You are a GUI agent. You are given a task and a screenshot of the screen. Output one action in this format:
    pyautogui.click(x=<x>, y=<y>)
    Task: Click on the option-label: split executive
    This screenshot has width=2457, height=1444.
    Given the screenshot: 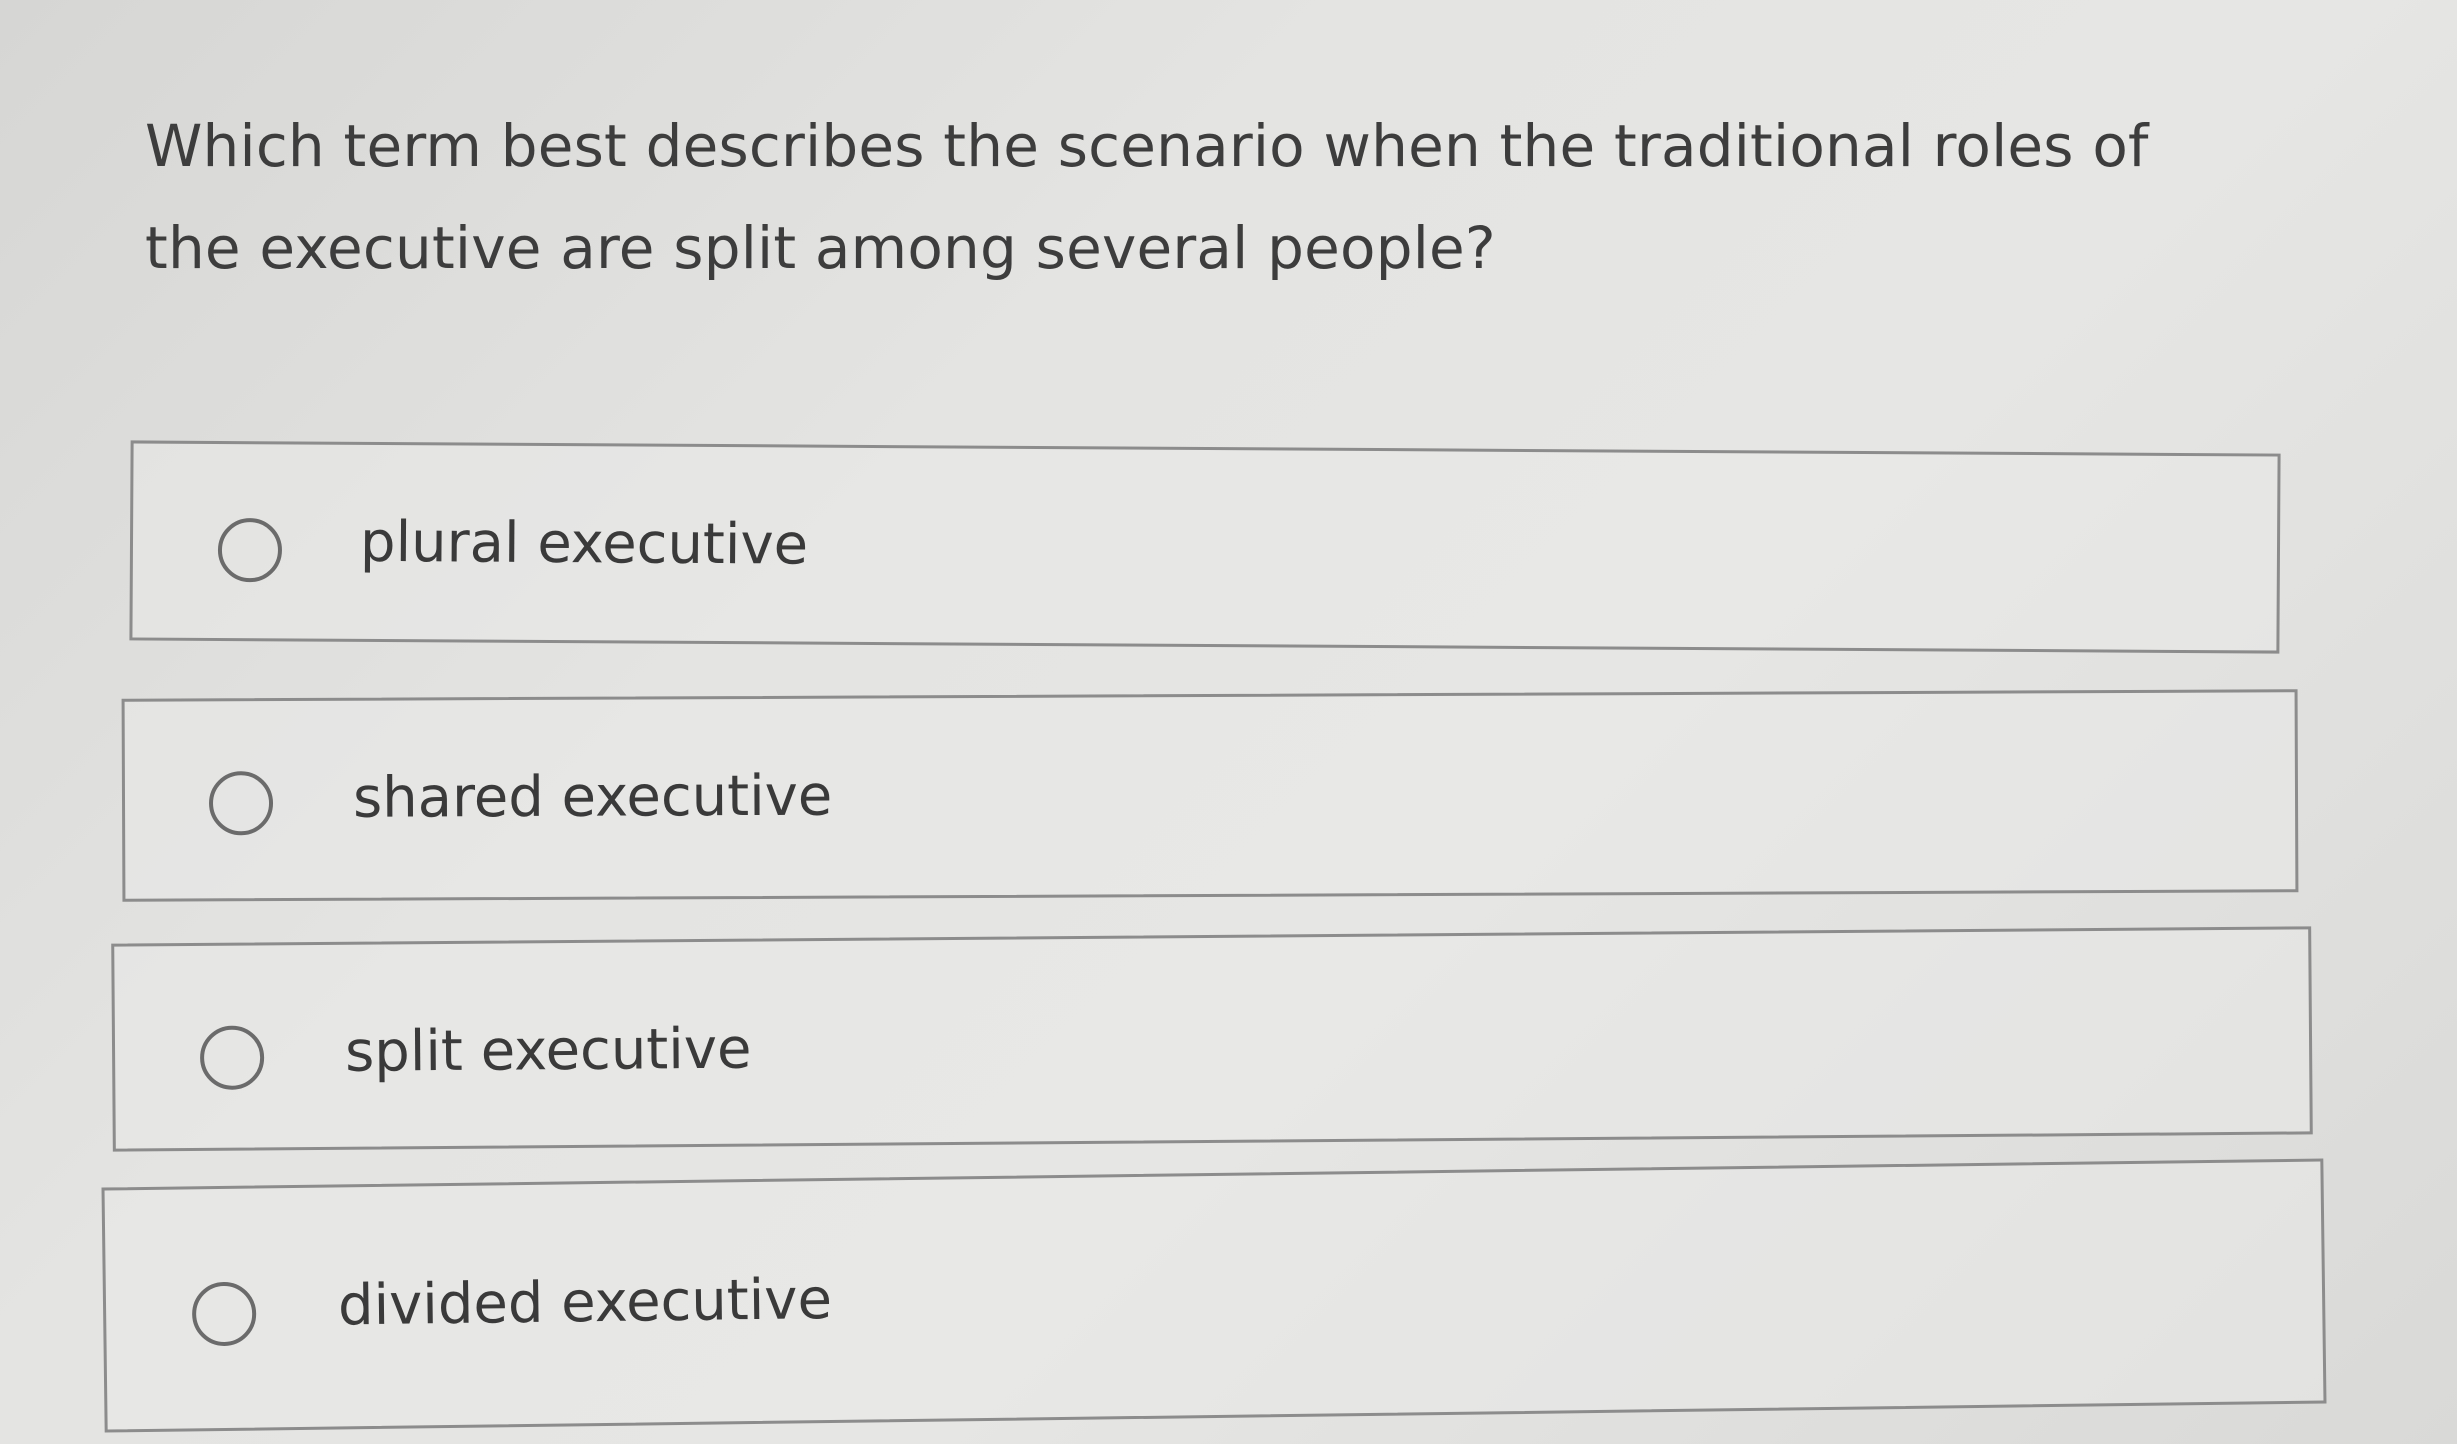 What is the action you would take?
    pyautogui.click(x=548, y=1050)
    